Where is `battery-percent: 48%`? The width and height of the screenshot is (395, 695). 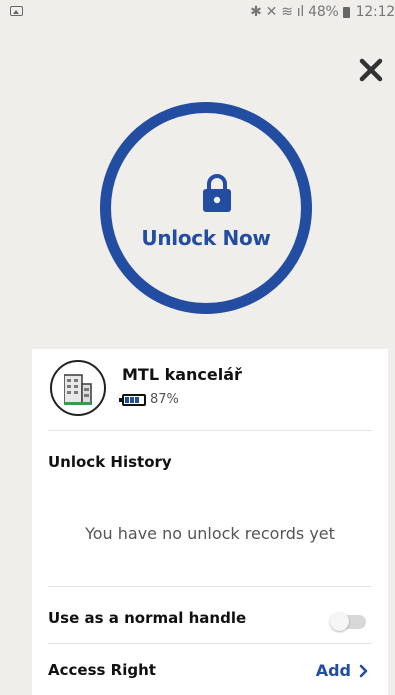
battery-percent: 48% is located at coordinates (323, 12).